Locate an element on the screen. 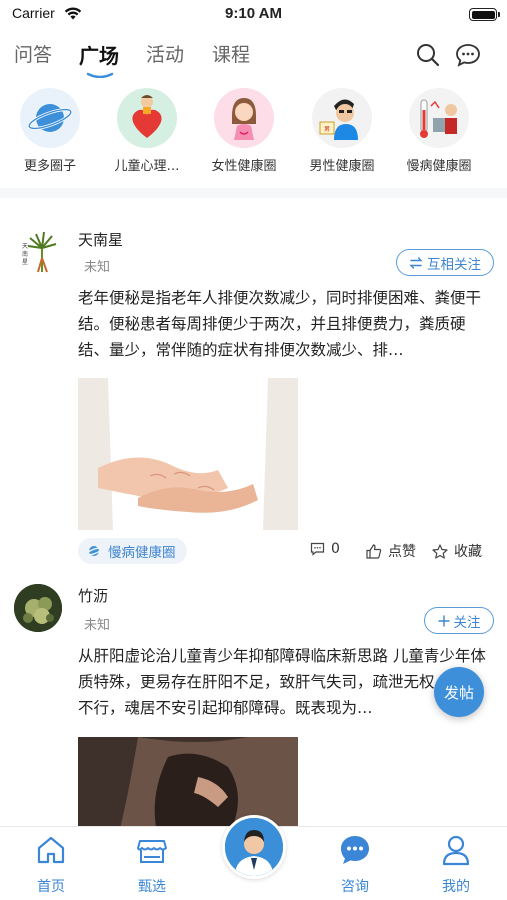  circle-chronic-disease: 慢病健康圈 is located at coordinates (439, 131).